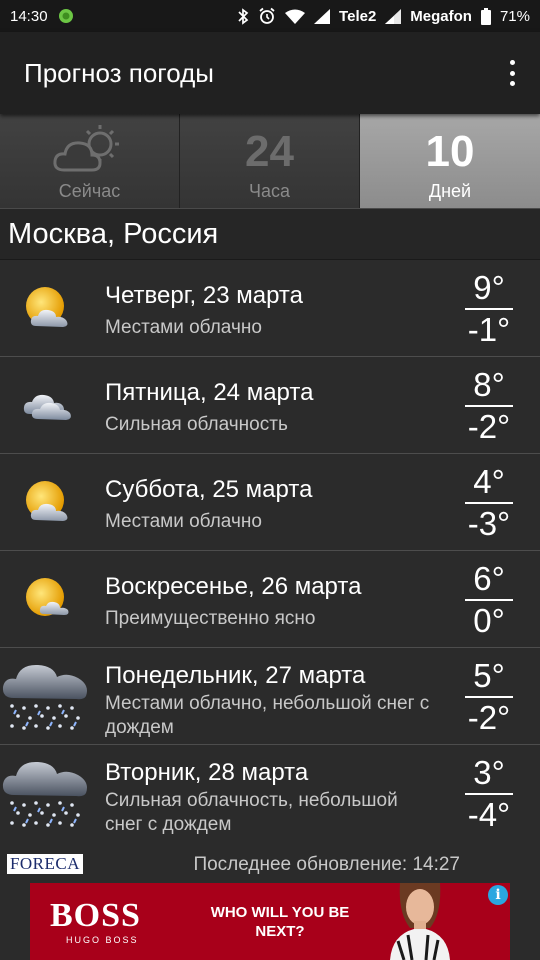 The height and width of the screenshot is (960, 540). I want to click on temperature-pair: 4° -3°, so click(489, 503).